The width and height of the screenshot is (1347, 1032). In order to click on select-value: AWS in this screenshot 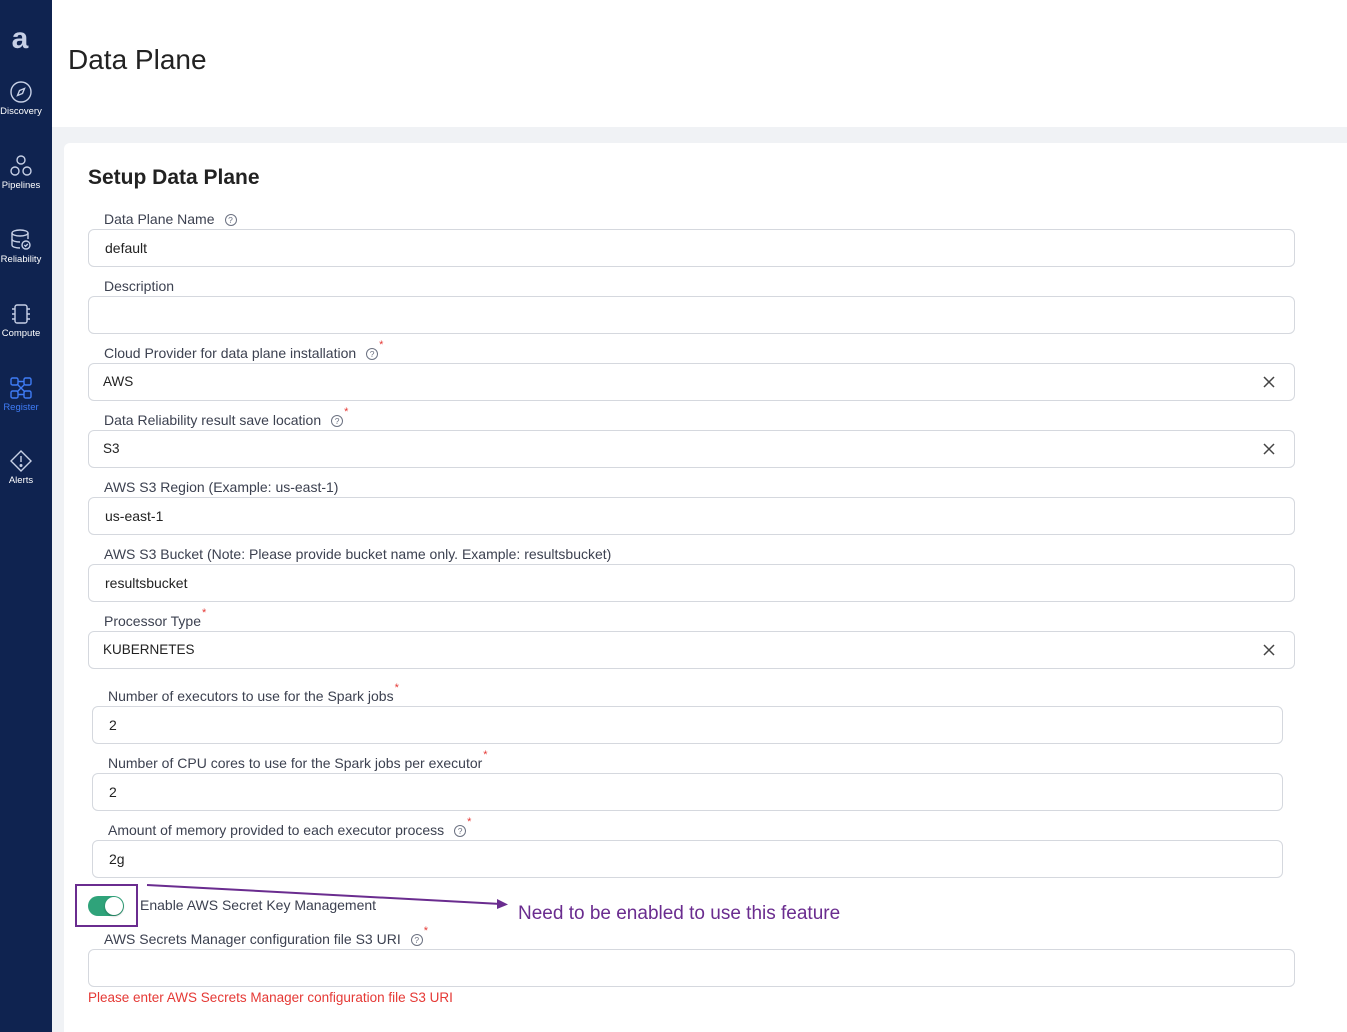, I will do `click(118, 381)`.